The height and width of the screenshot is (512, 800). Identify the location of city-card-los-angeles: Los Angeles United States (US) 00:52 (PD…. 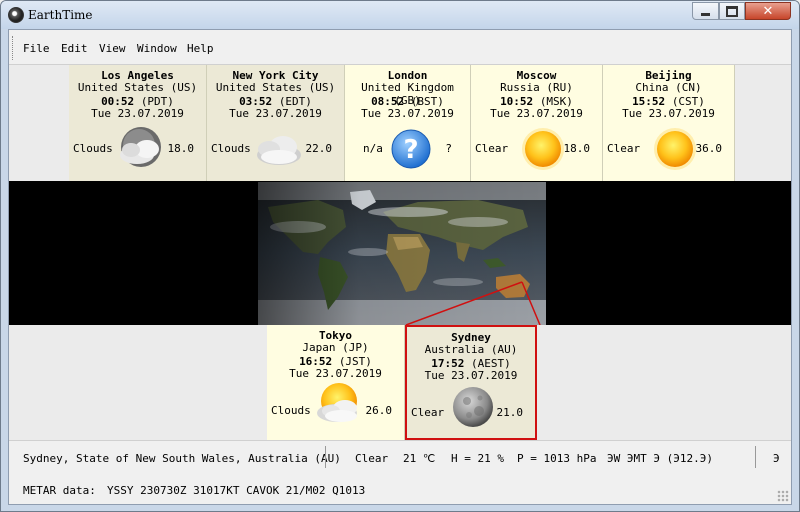
(138, 123).